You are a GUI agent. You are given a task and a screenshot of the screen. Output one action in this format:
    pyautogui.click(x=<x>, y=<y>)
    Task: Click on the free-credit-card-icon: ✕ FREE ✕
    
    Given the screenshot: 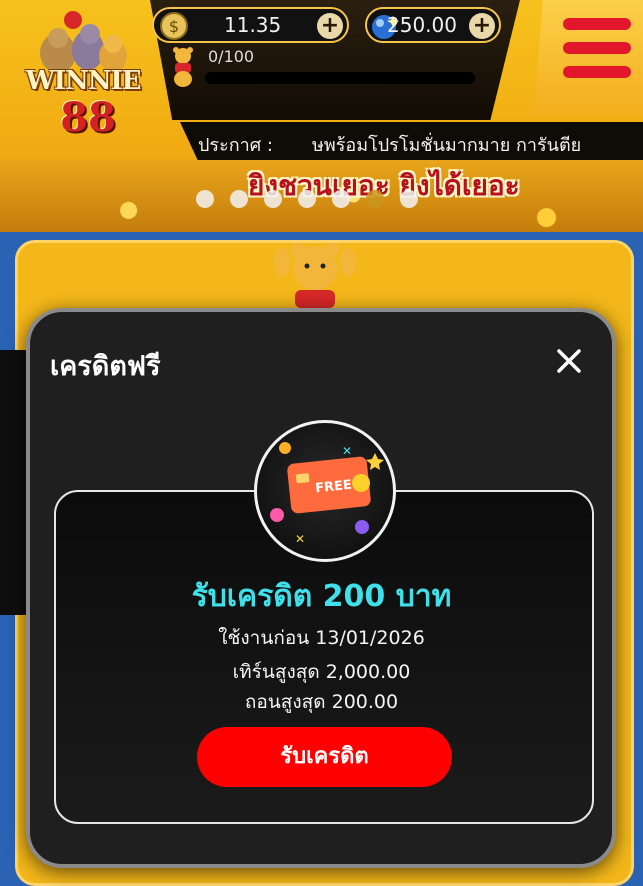 What is the action you would take?
    pyautogui.click(x=327, y=494)
    